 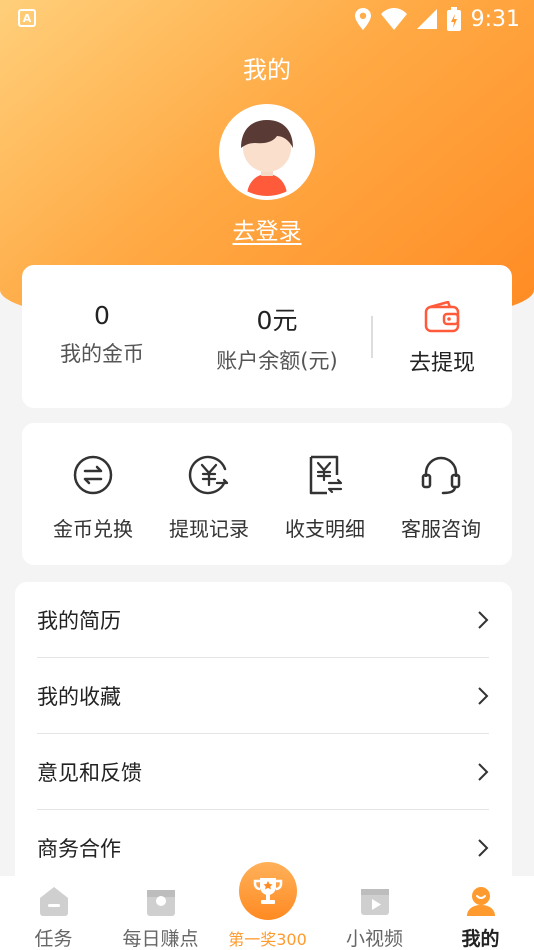 I want to click on video-icon, so click(x=374, y=902).